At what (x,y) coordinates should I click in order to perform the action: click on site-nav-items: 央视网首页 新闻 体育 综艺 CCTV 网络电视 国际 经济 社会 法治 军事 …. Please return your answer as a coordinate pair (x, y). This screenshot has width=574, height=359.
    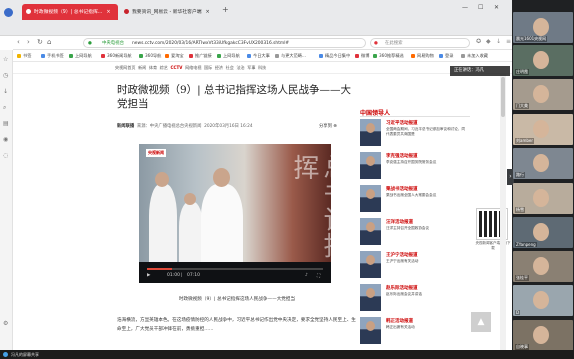
    Looking at the image, I should click on (190, 68).